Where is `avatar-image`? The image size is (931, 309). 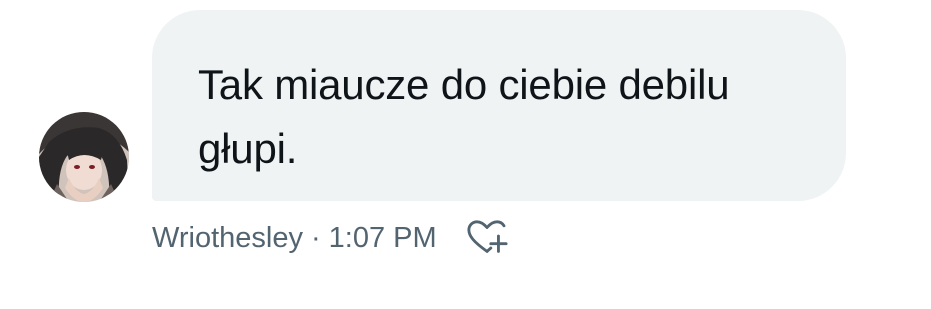 avatar-image is located at coordinates (84, 157).